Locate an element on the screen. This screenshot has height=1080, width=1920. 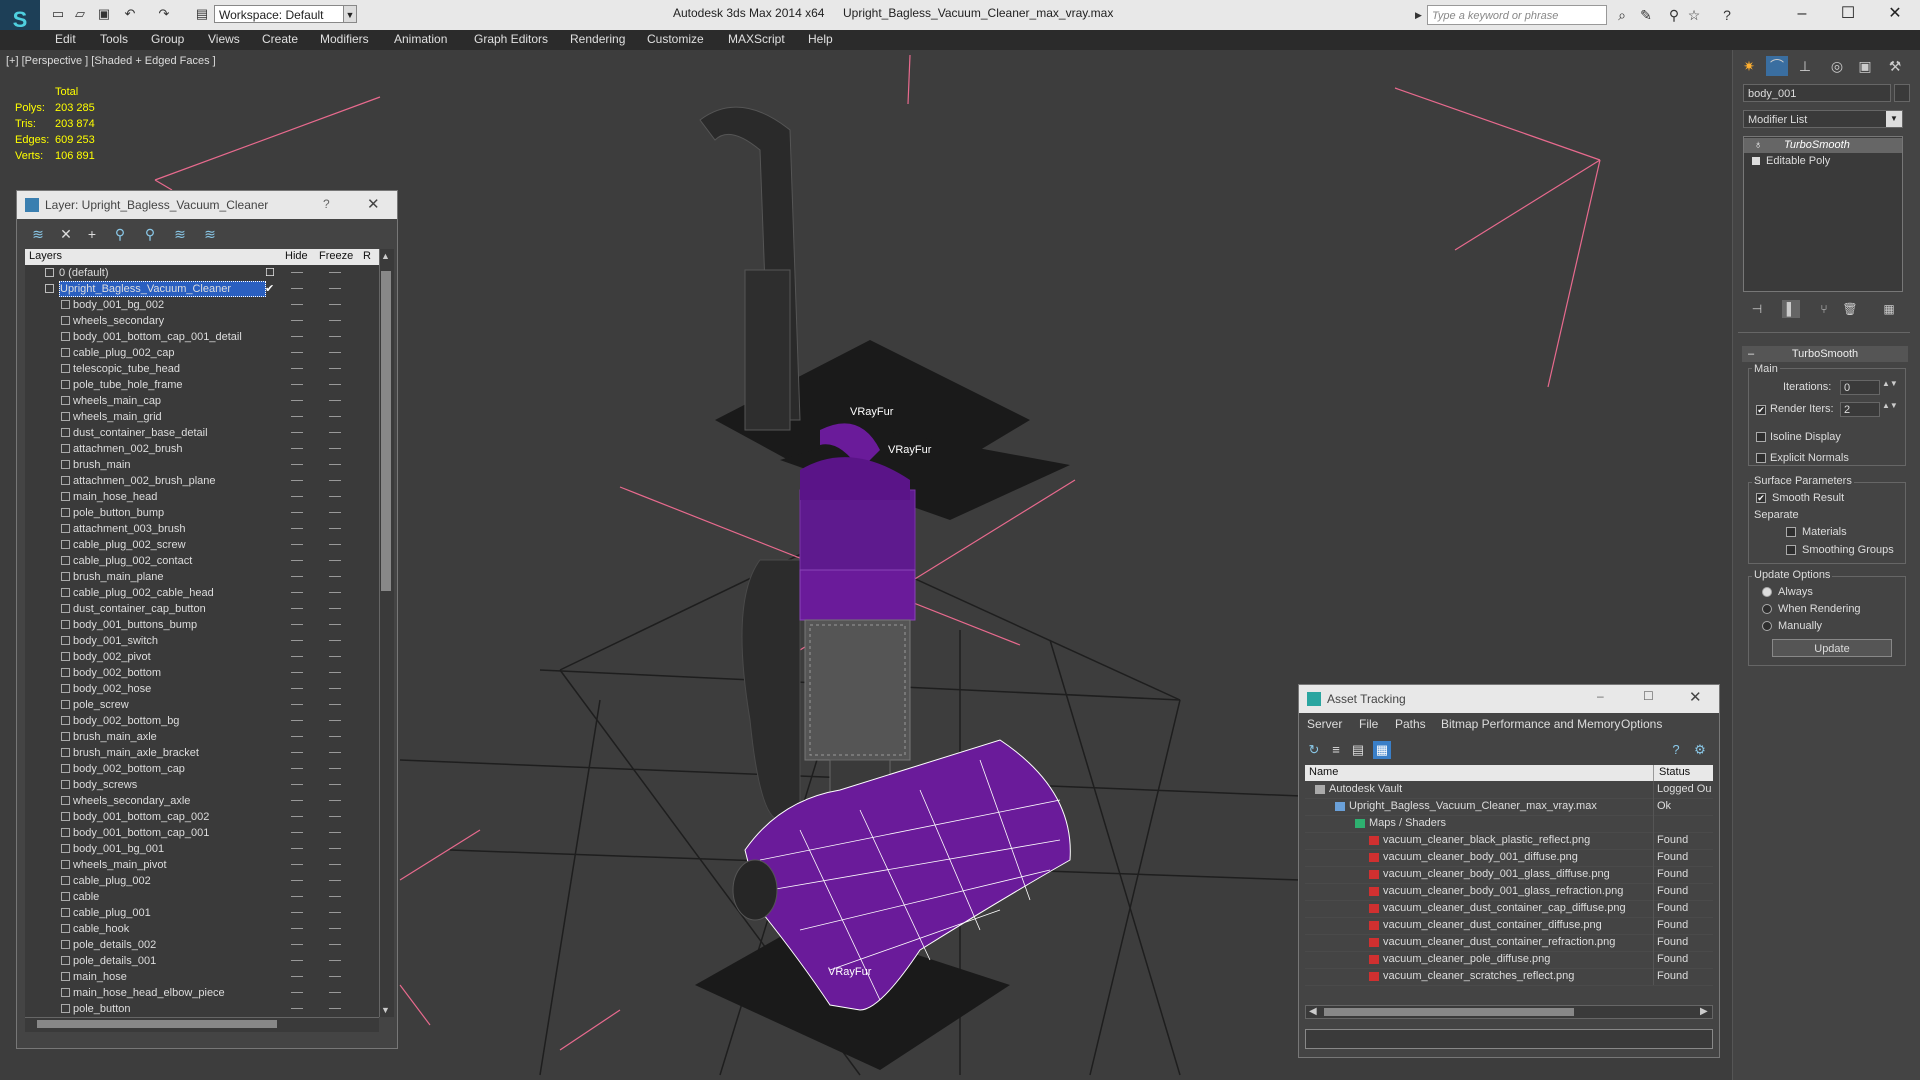
smooth-result-checkbox: ✔ is located at coordinates (1761, 498).